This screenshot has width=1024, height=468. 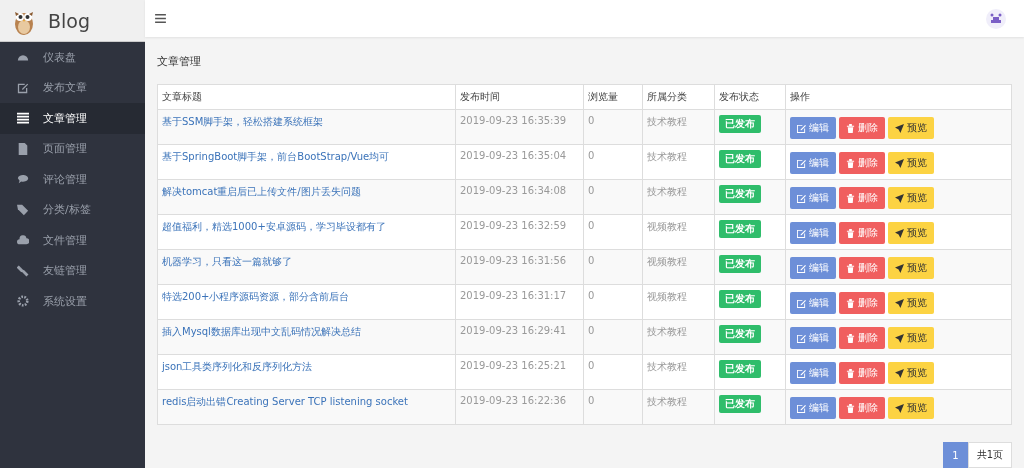 I want to click on page-title: 文章管理, so click(x=179, y=61).